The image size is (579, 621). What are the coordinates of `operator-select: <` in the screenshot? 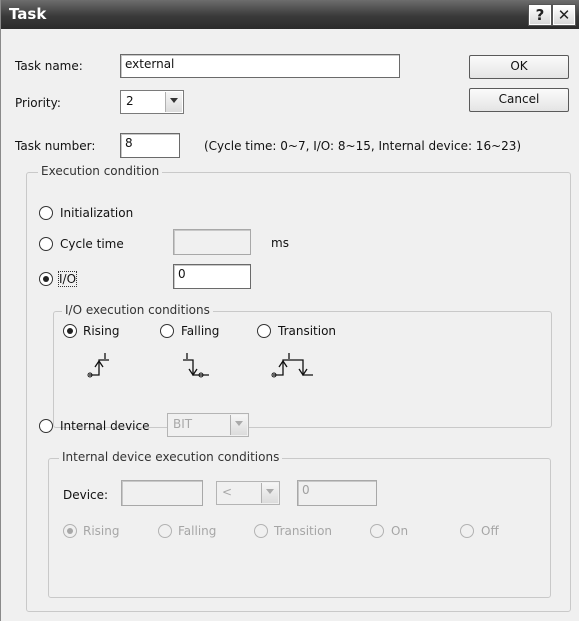 It's located at (248, 493).